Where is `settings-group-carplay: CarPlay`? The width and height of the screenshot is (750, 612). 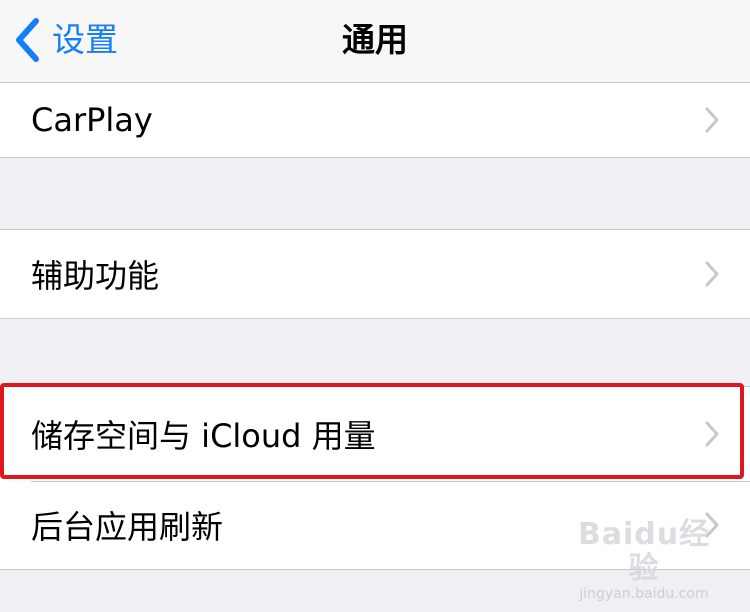
settings-group-carplay: CarPlay is located at coordinates (375, 120).